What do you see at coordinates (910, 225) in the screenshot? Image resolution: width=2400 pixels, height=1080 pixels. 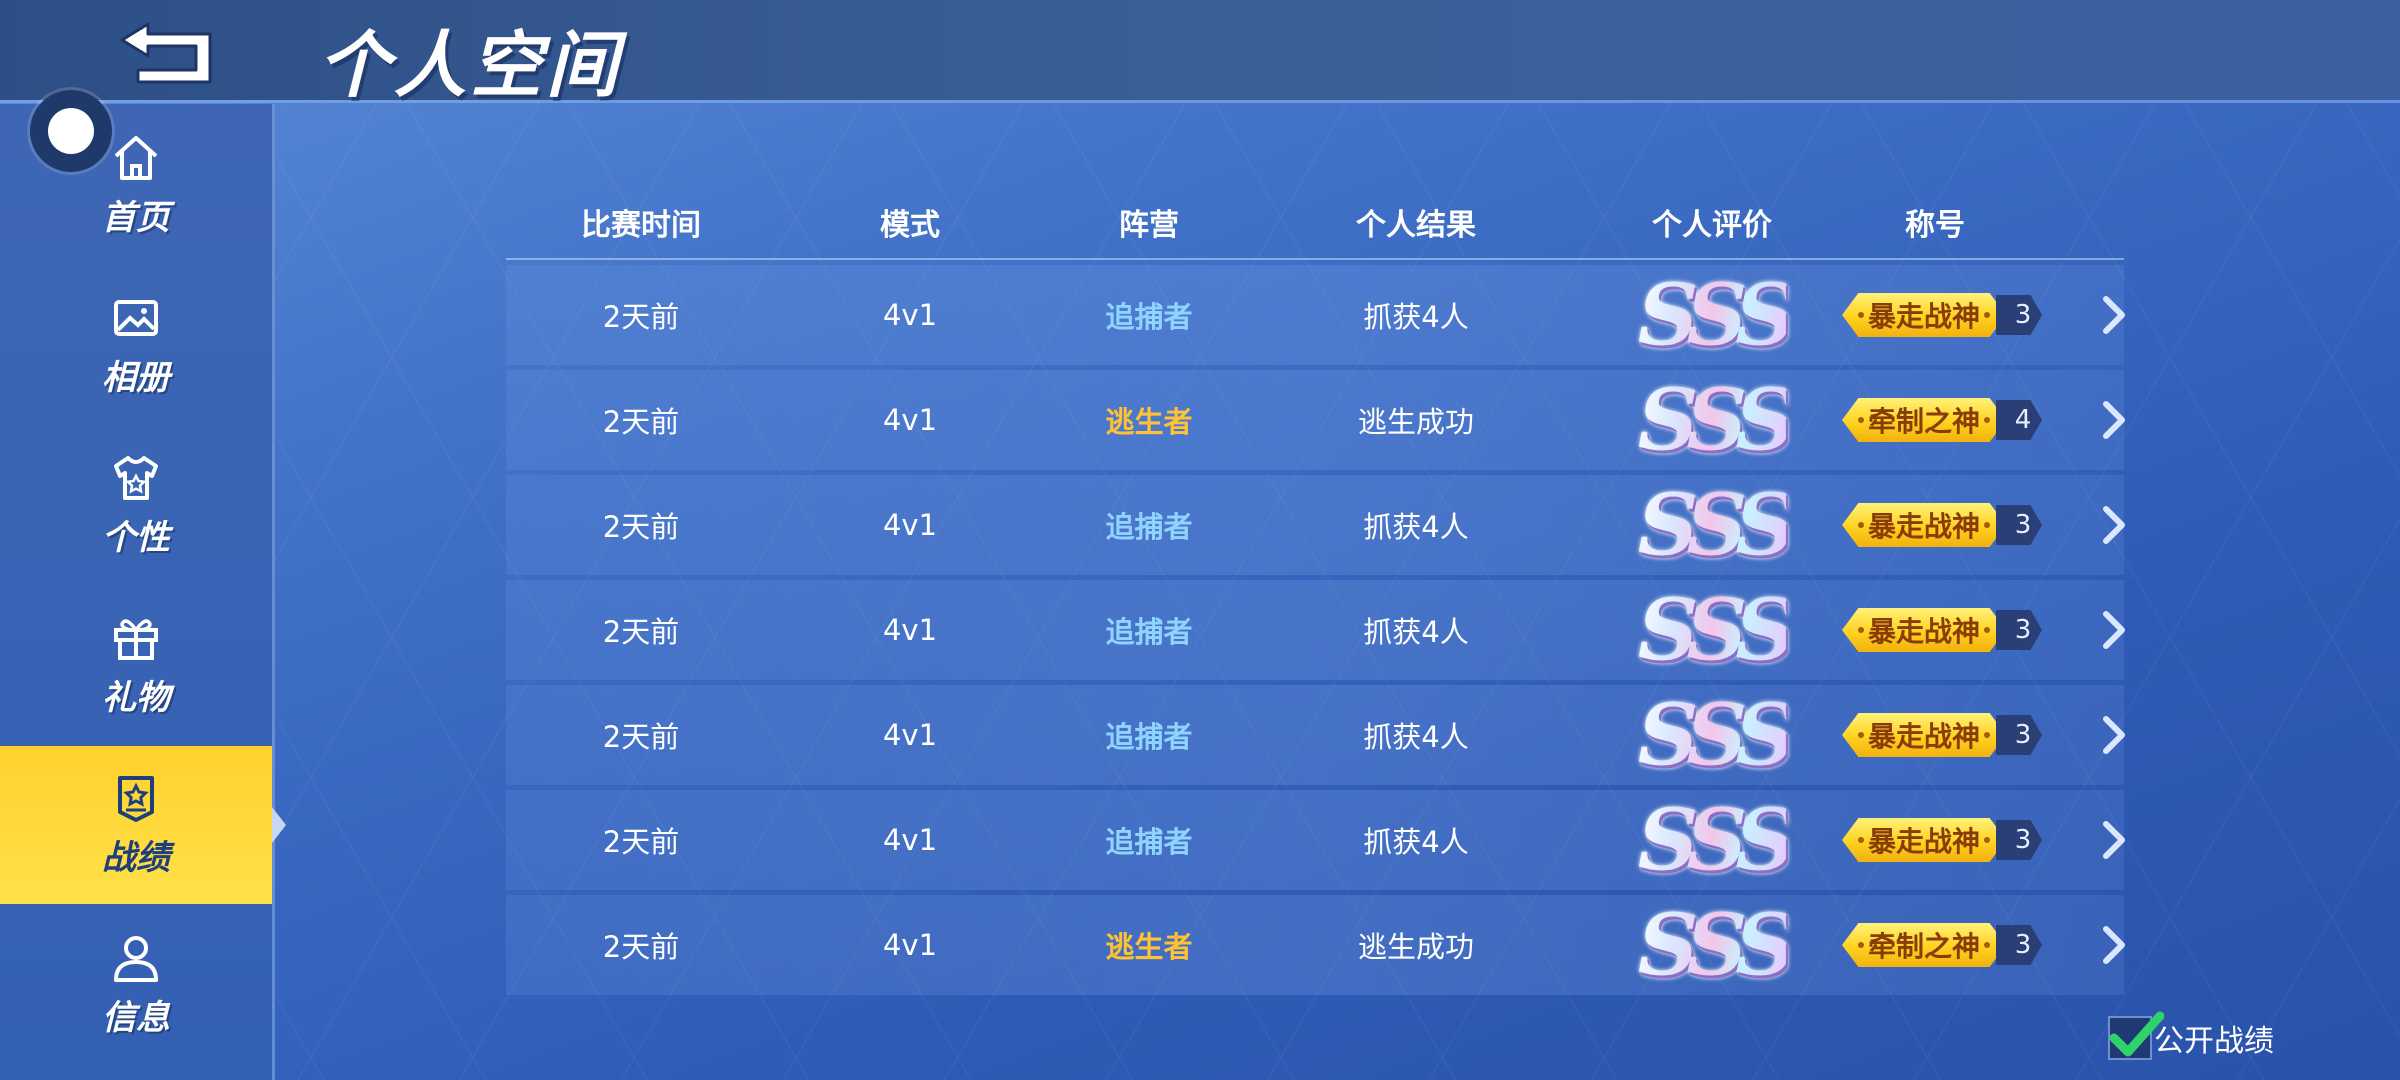 I see `column-header-mode: 模式` at bounding box center [910, 225].